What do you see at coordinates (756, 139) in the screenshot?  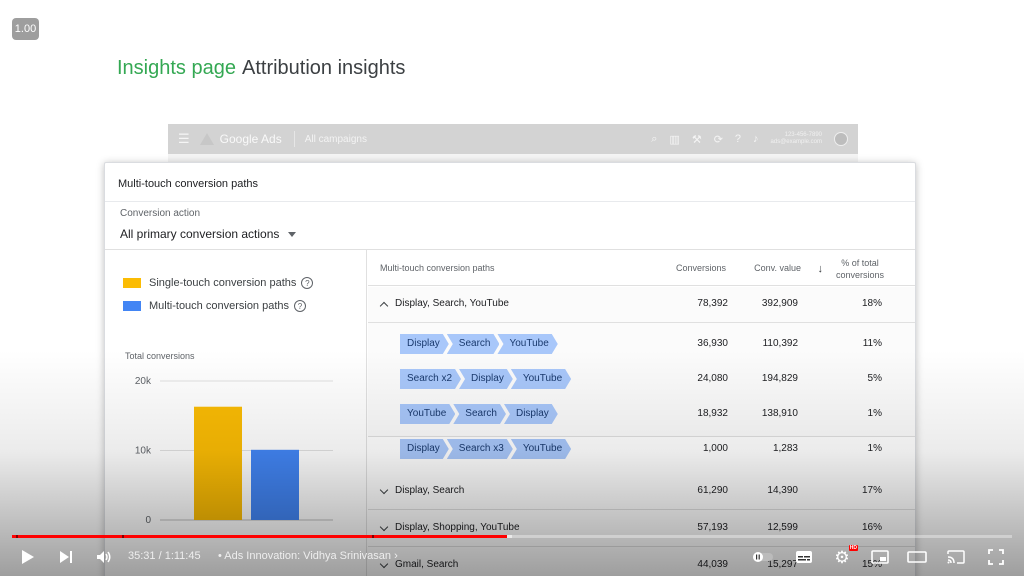 I see `notifications-icon: ♪` at bounding box center [756, 139].